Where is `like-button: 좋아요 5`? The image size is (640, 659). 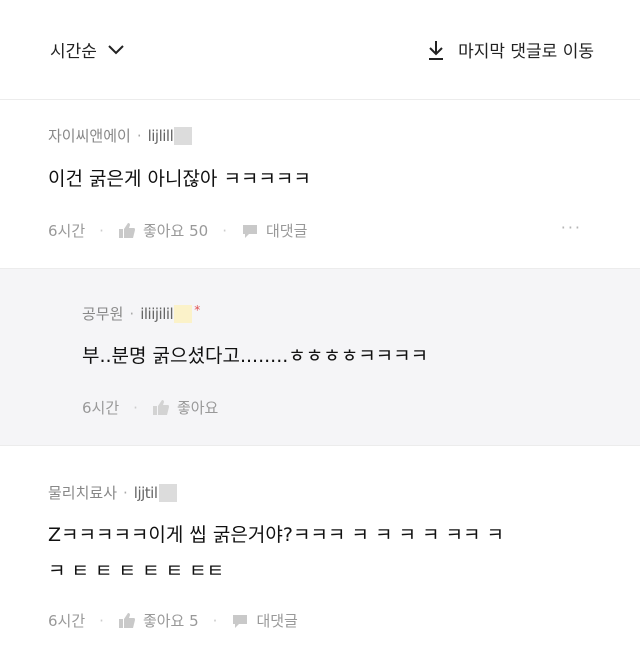 like-button: 좋아요 5 is located at coordinates (158, 620).